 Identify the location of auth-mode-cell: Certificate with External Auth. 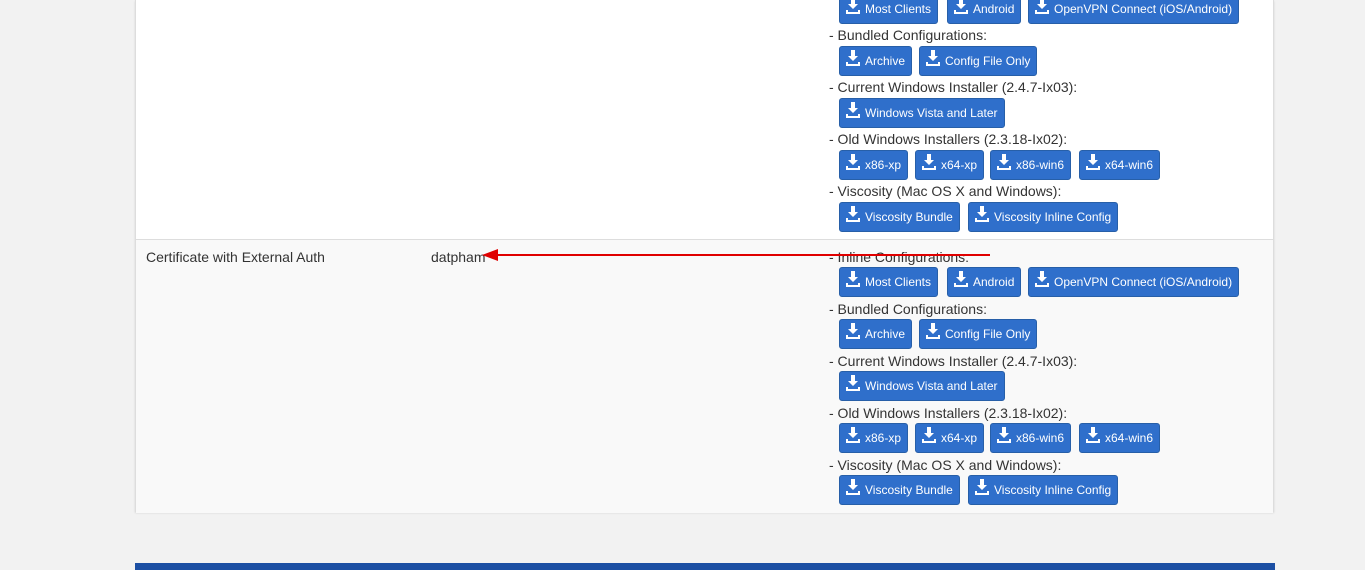
(235, 257).